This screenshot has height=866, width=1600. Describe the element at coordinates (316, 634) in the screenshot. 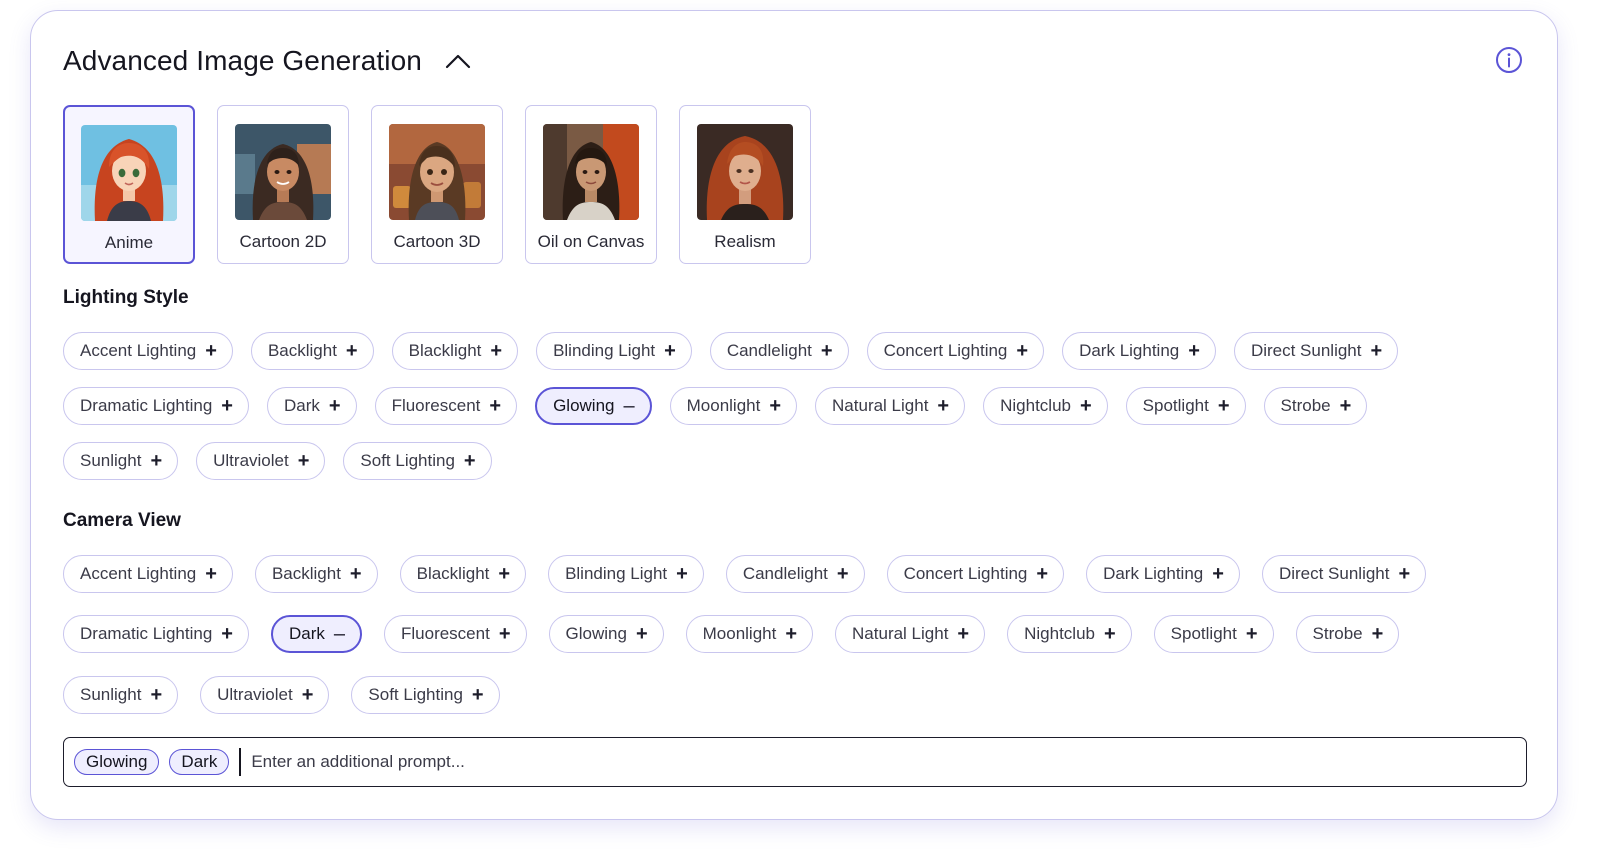

I see `chip-dark: Dark –` at that location.